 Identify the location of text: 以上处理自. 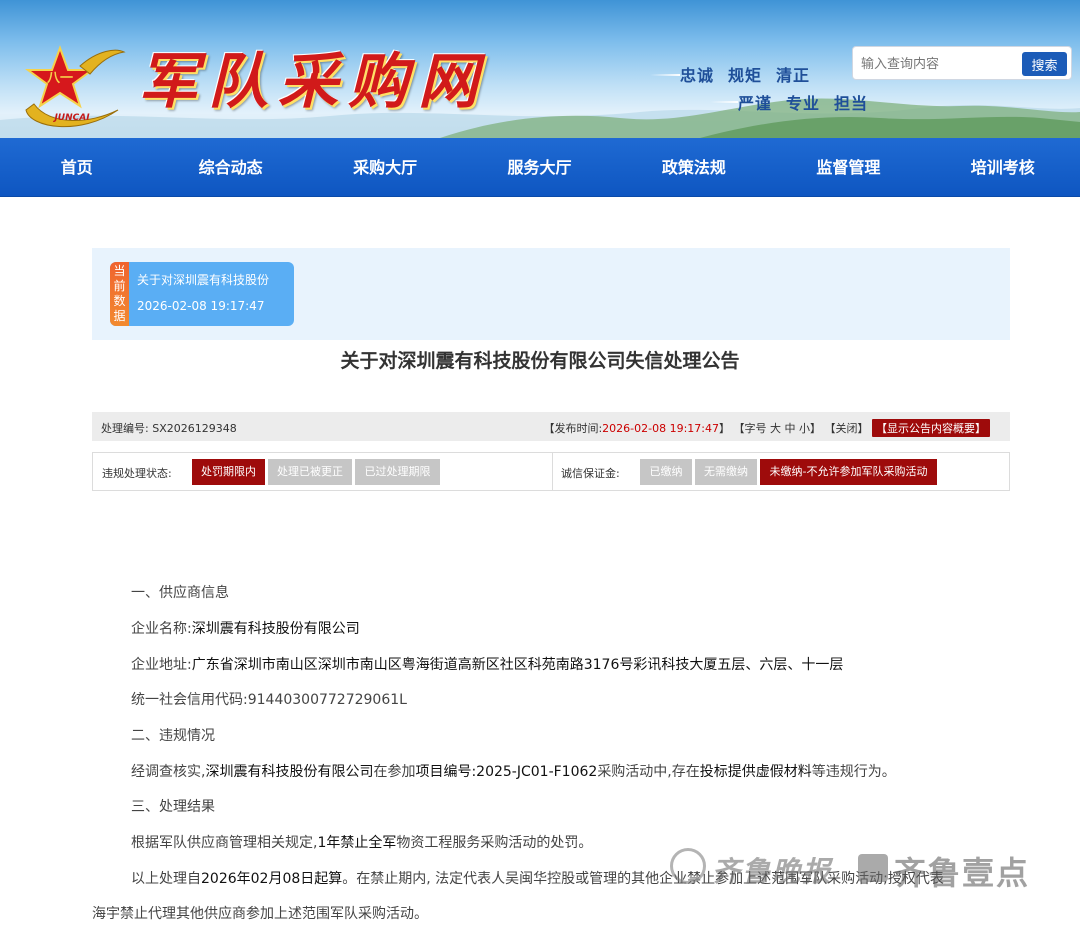
(166, 879).